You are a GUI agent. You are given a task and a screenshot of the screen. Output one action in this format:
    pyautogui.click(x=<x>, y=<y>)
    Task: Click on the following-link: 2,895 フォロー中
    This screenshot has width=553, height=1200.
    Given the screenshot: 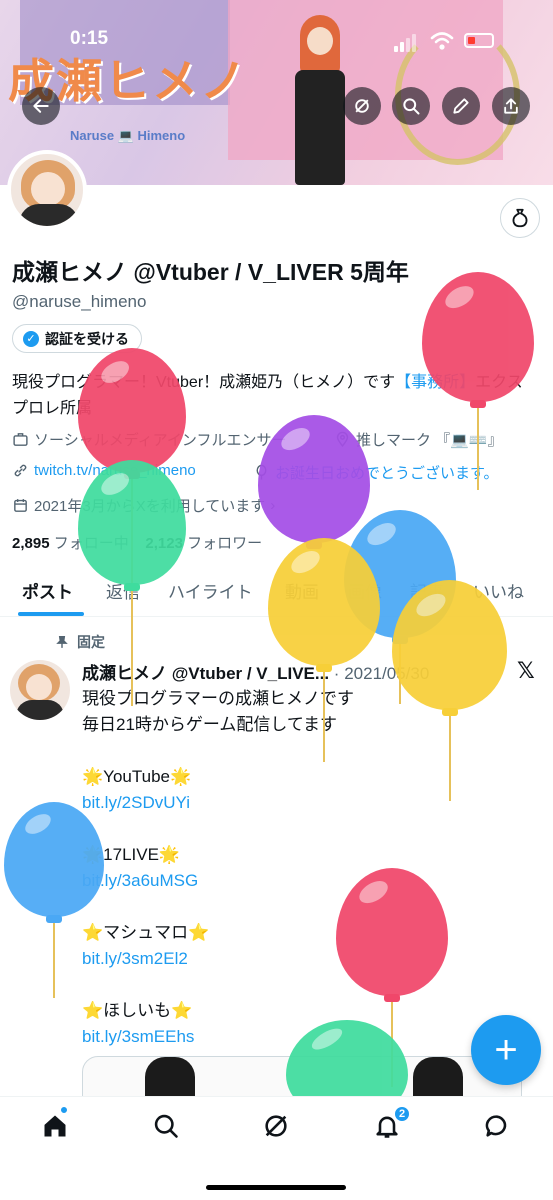 What is the action you would take?
    pyautogui.click(x=70, y=543)
    